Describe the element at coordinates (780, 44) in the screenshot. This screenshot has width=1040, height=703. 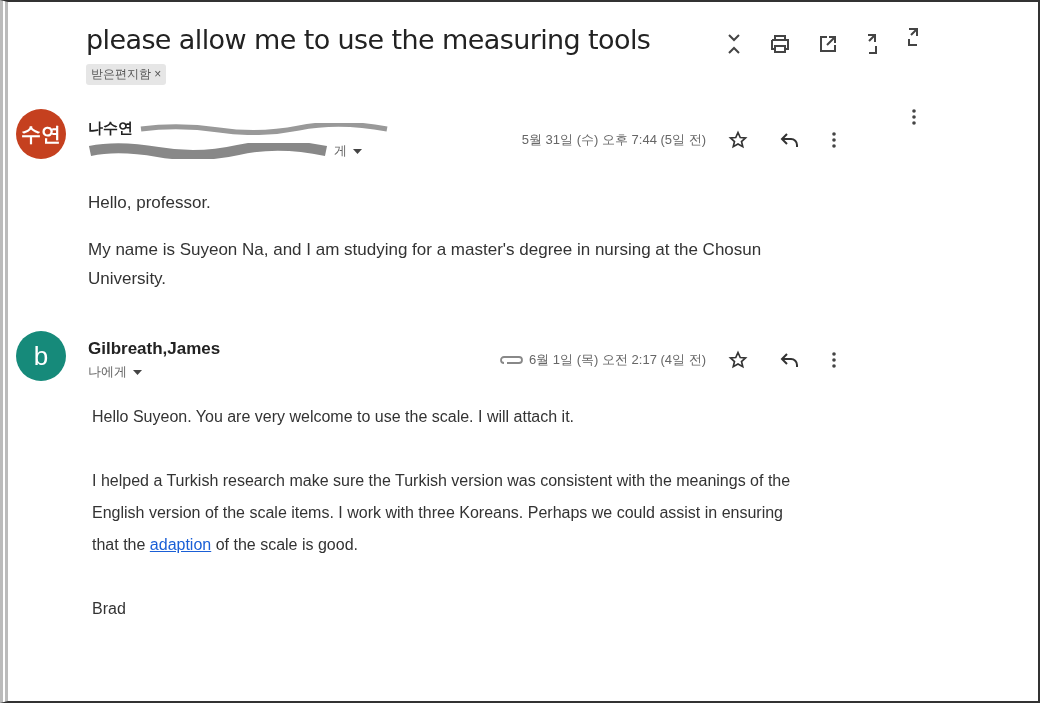
I see `print-icon` at that location.